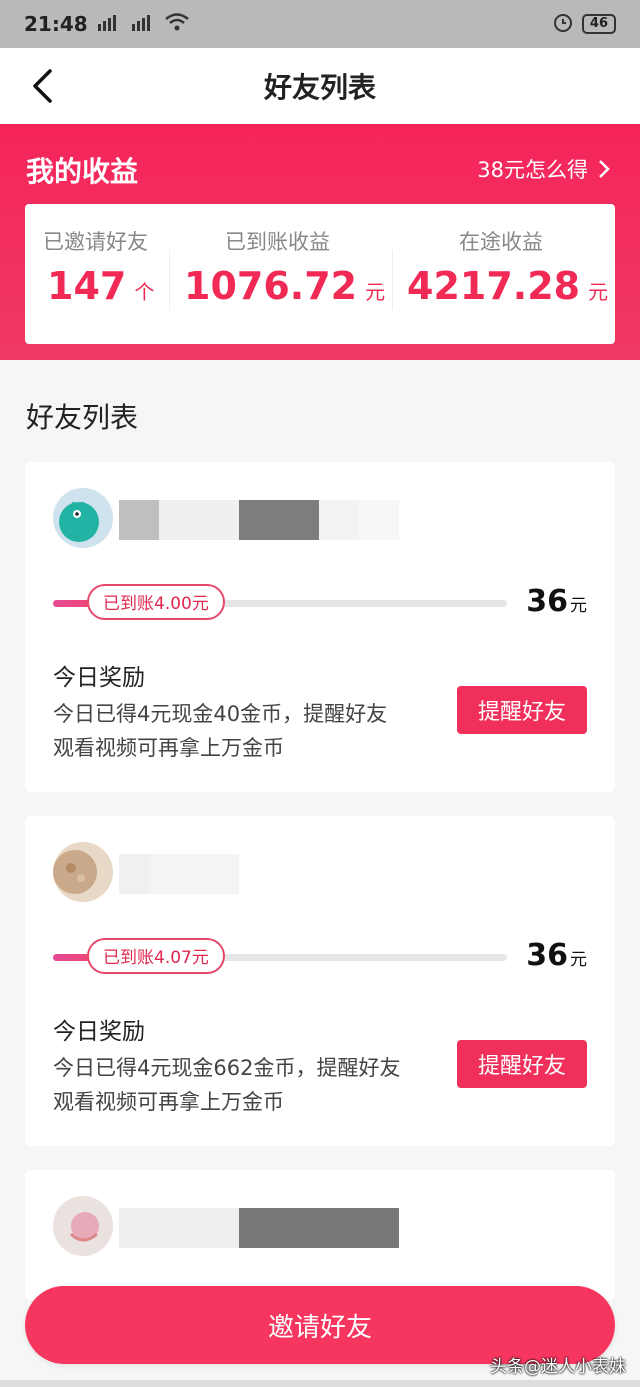 The height and width of the screenshot is (1387, 640). Describe the element at coordinates (558, 1367) in the screenshot. I see `watermark: 头条@迷人小表妹` at that location.